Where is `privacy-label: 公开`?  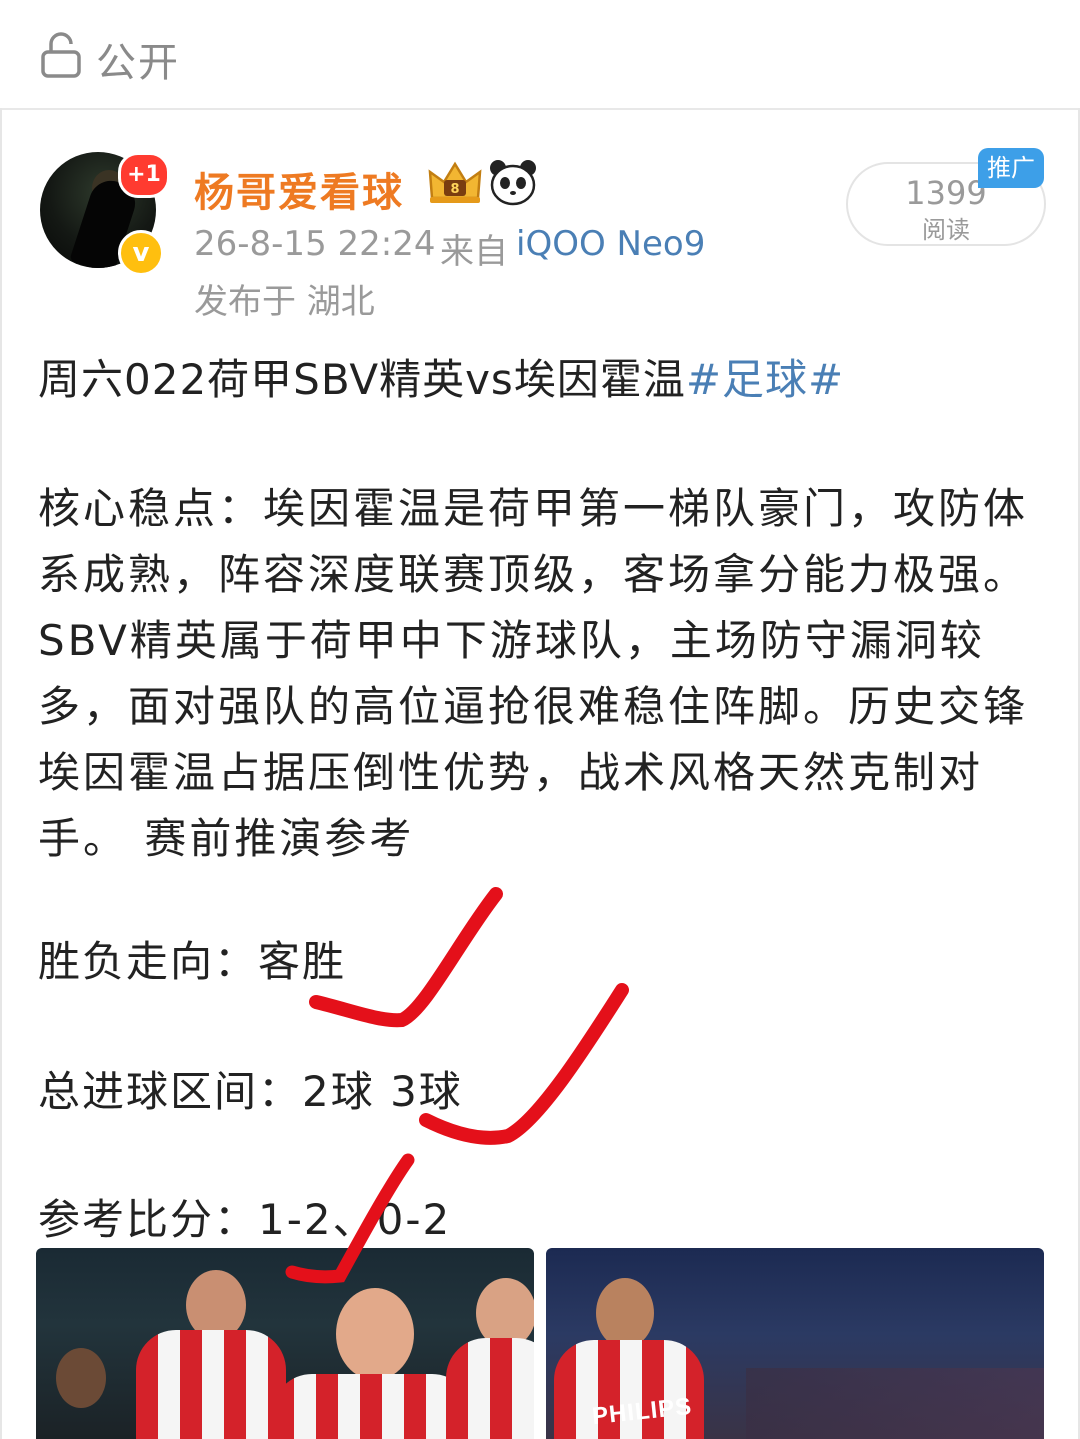
privacy-label: 公开 is located at coordinates (138, 63).